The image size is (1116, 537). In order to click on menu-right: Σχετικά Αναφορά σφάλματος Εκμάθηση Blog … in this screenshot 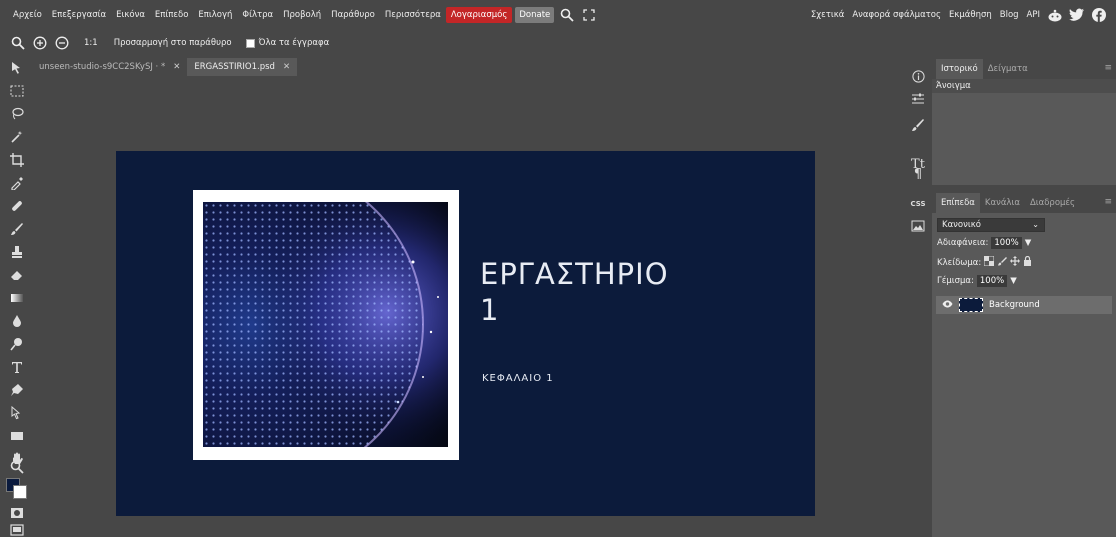, I will do `click(958, 15)`.